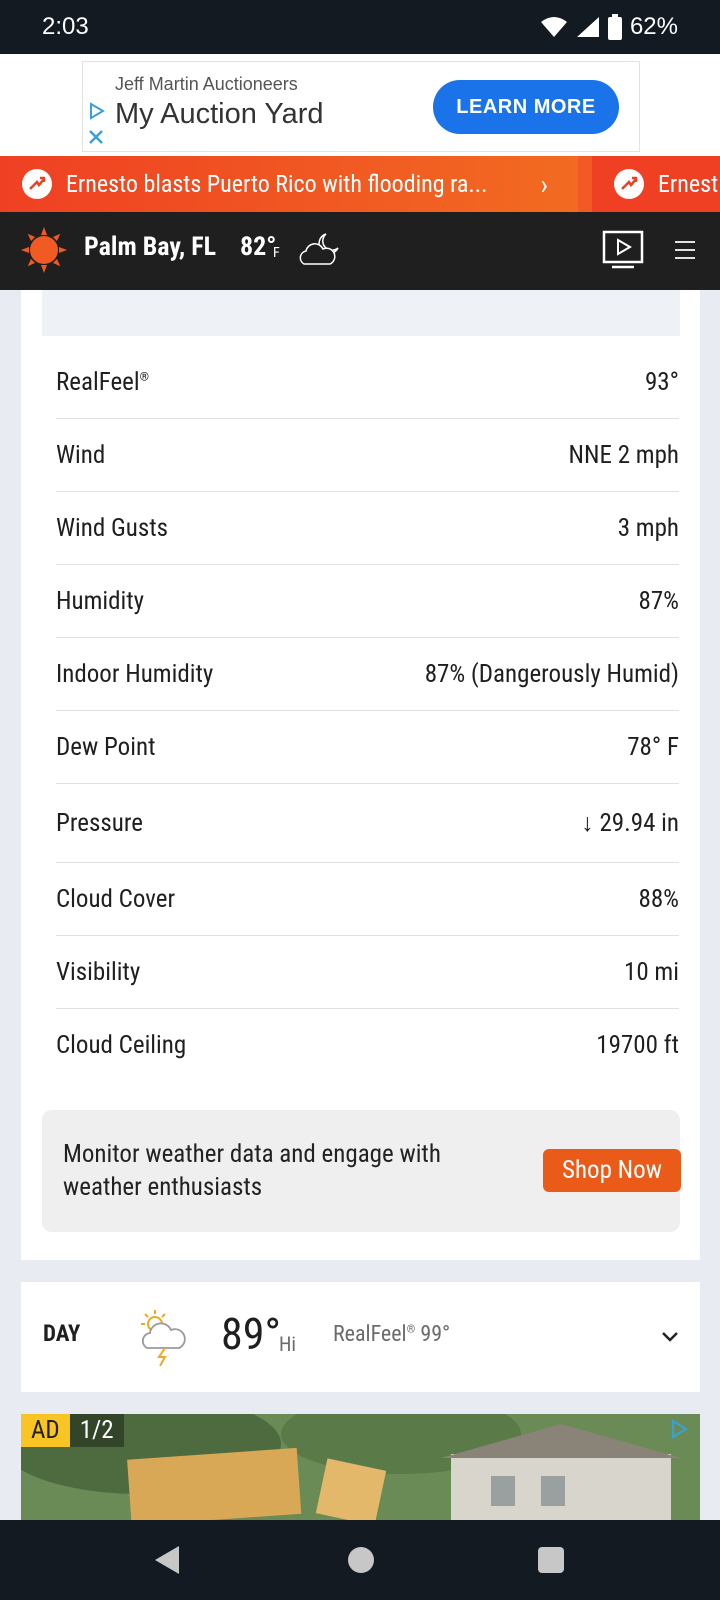  What do you see at coordinates (360, 1467) in the screenshot?
I see `video-ad: AD 1/2` at bounding box center [360, 1467].